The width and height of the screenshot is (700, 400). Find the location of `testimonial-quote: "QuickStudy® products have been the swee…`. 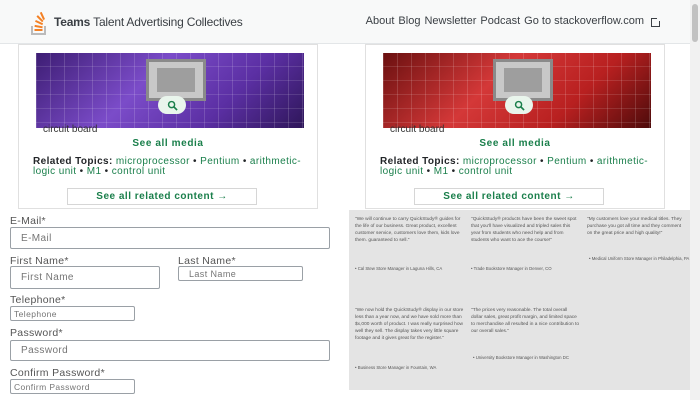

testimonial-quote: "QuickStudy® products have been the swee… is located at coordinates (524, 230).